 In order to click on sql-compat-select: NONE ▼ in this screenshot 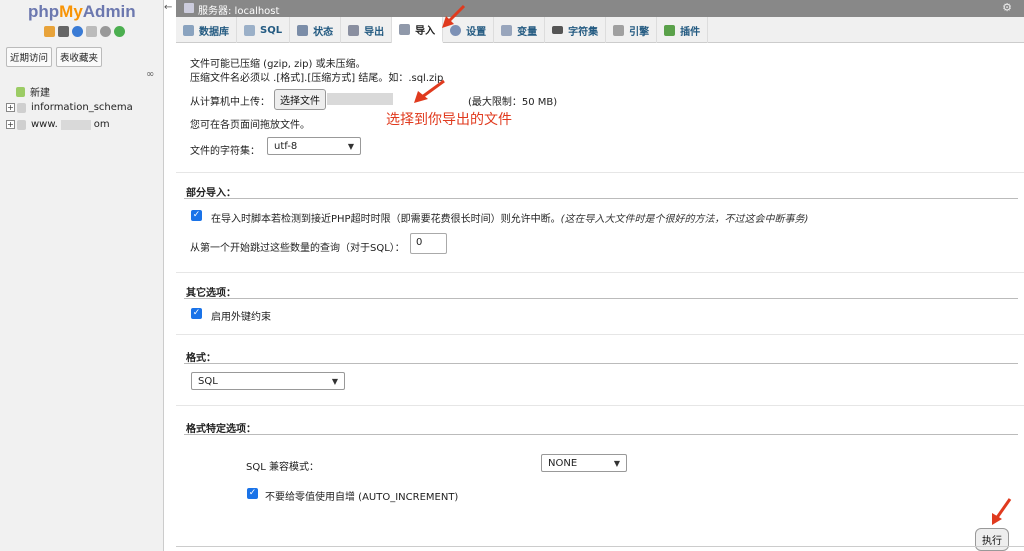, I will do `click(584, 463)`.